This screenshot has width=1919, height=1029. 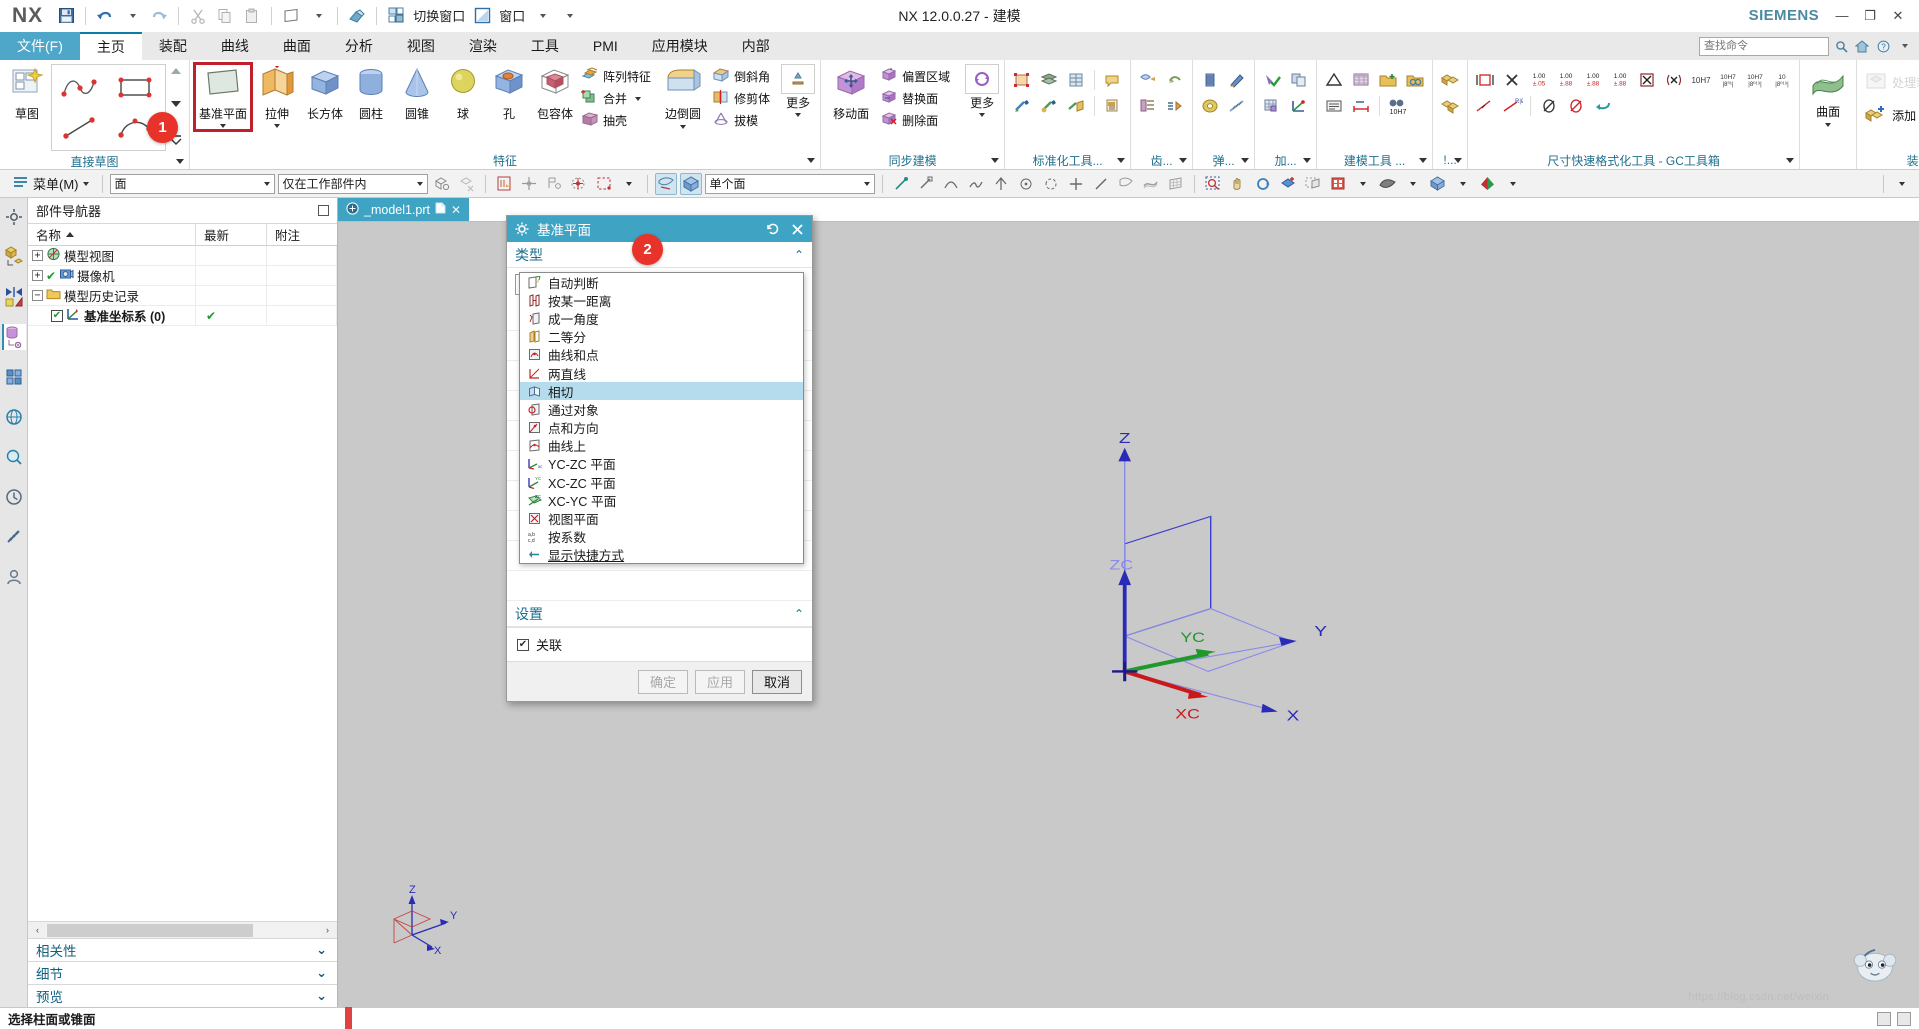 I want to click on close-button: ✕, so click(x=1898, y=16).